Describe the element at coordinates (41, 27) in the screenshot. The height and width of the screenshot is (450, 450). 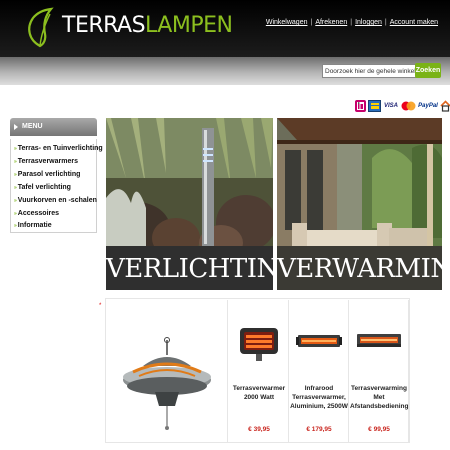
I see `logo-leaf-icon` at that location.